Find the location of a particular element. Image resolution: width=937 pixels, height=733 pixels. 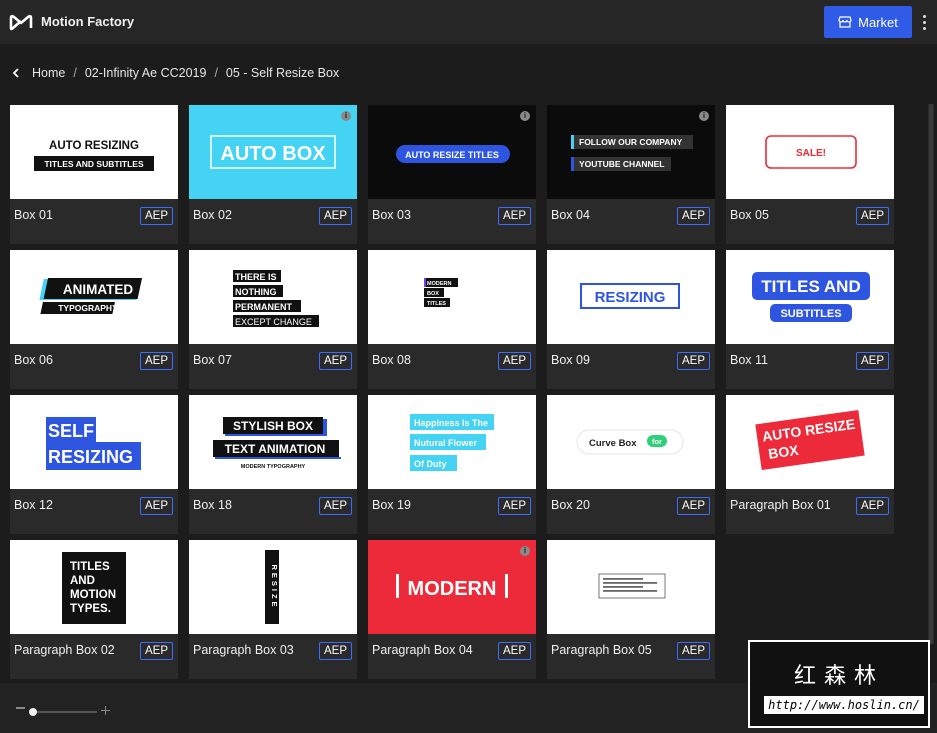

thumbnail-text: SELF is located at coordinates (71, 431).